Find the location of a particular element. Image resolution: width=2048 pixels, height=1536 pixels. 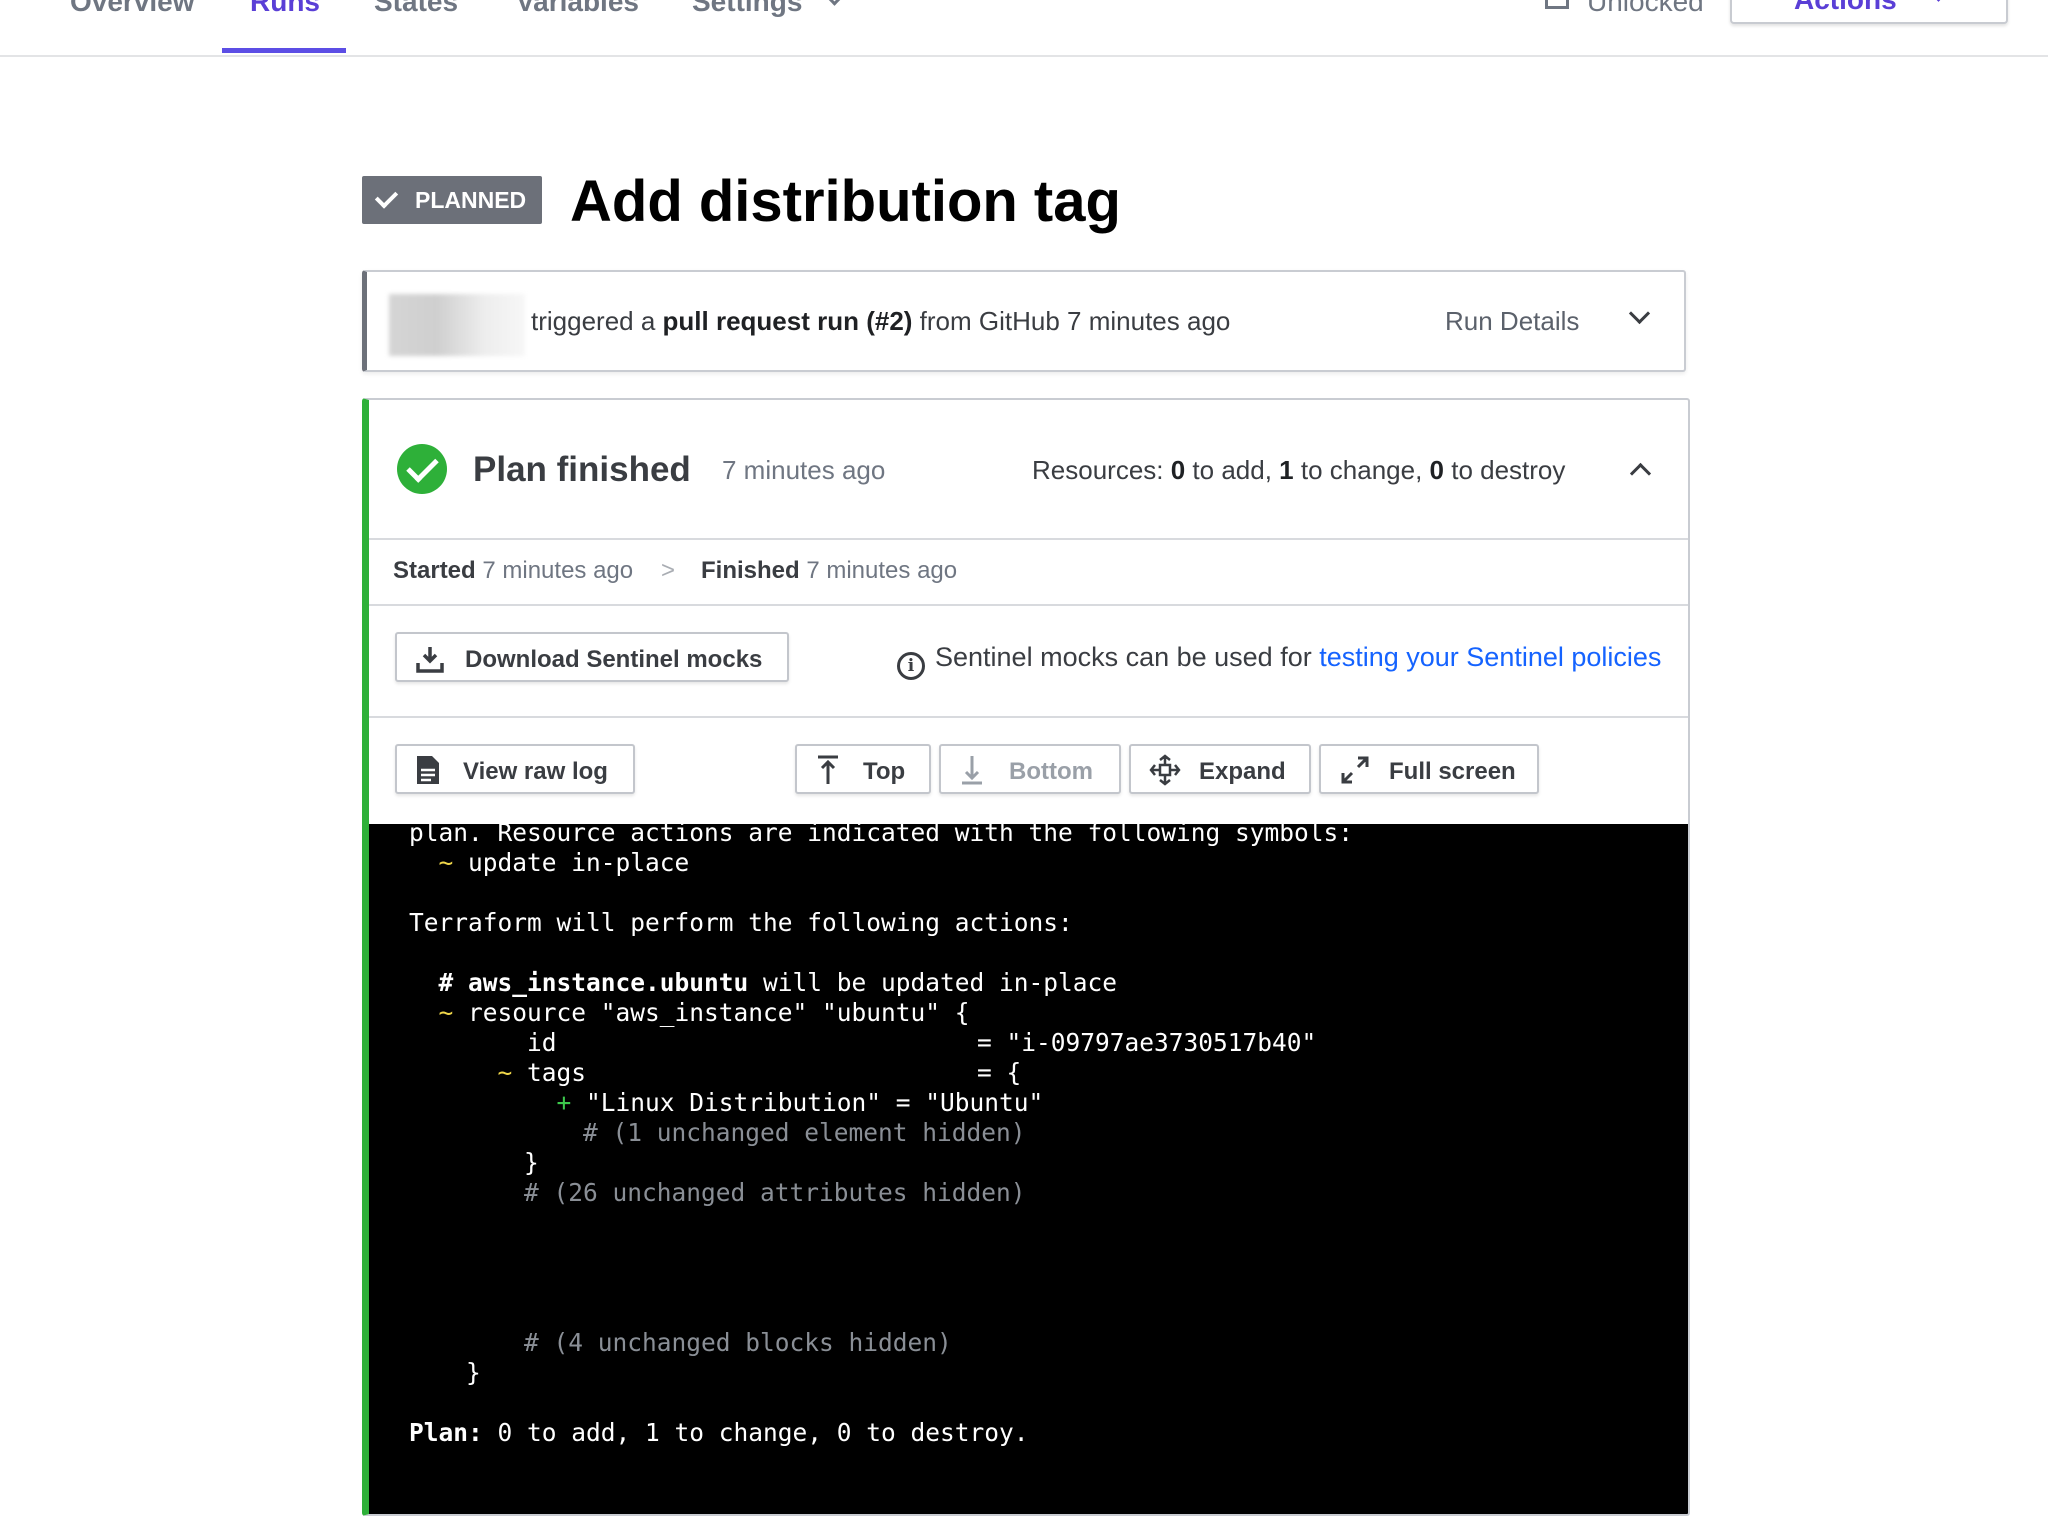

view-raw-log-button: View raw log is located at coordinates (515, 769).